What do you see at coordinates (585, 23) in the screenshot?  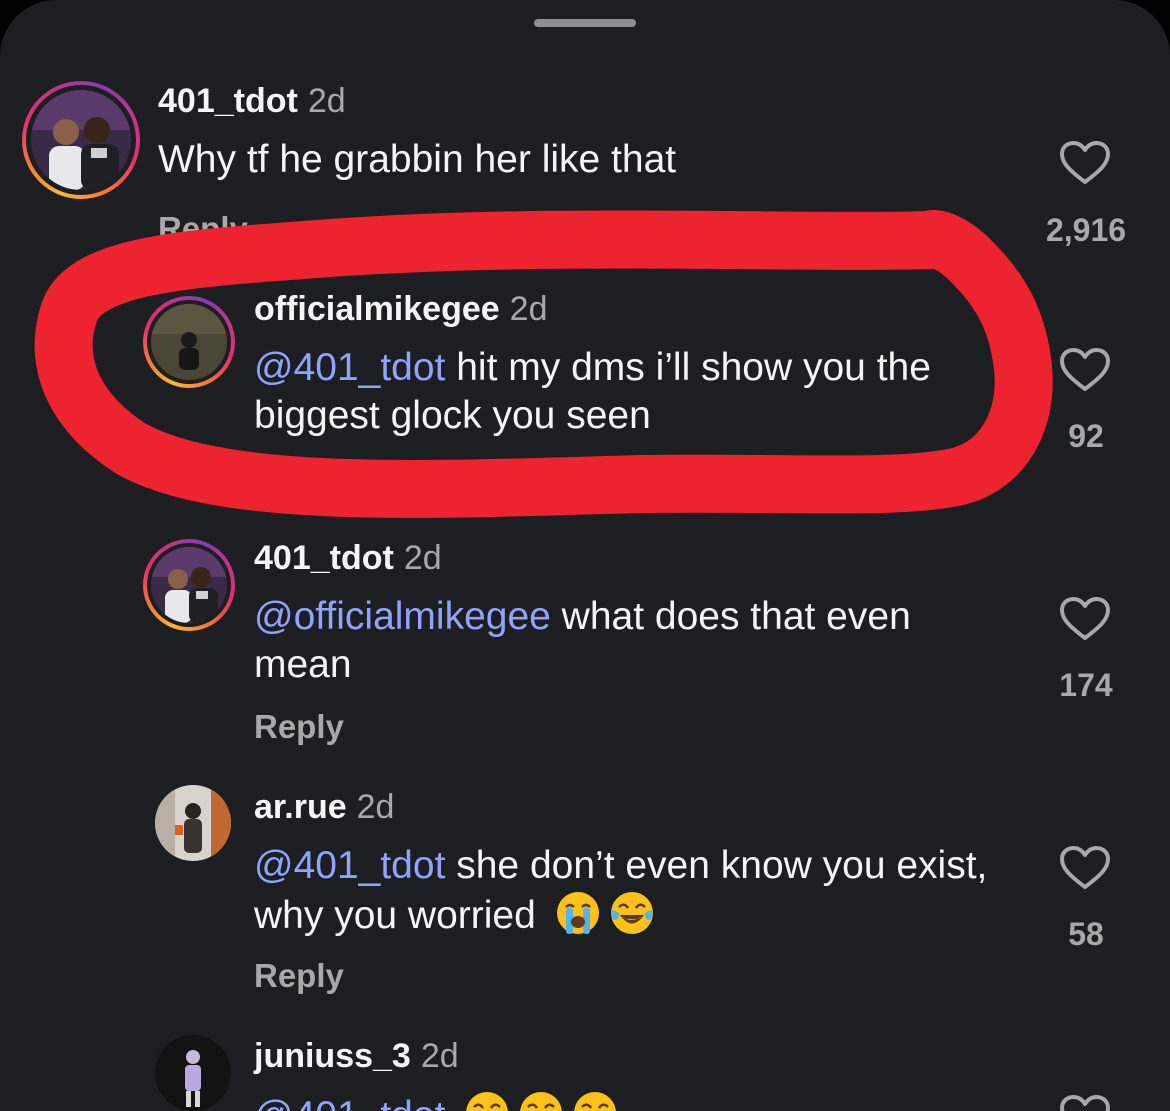 I see `drag-handle` at bounding box center [585, 23].